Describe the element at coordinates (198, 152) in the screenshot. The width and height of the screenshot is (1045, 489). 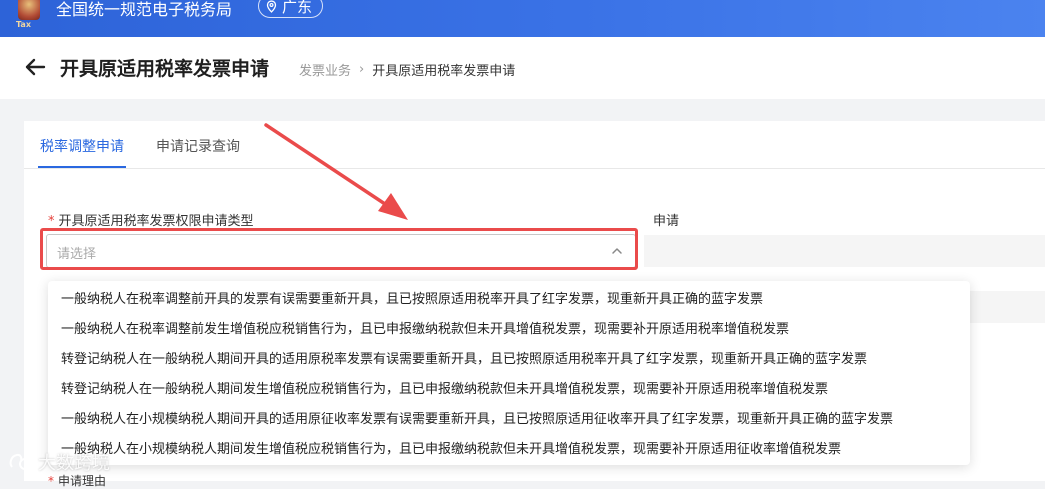
I see `tab-application-record-query: 申请记录查询` at that location.